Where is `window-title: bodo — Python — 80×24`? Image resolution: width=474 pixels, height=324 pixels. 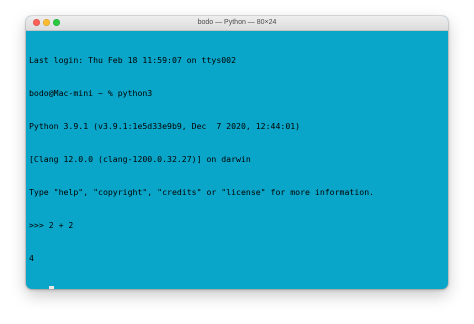
window-title: bodo — Python — 80×24 is located at coordinates (237, 22).